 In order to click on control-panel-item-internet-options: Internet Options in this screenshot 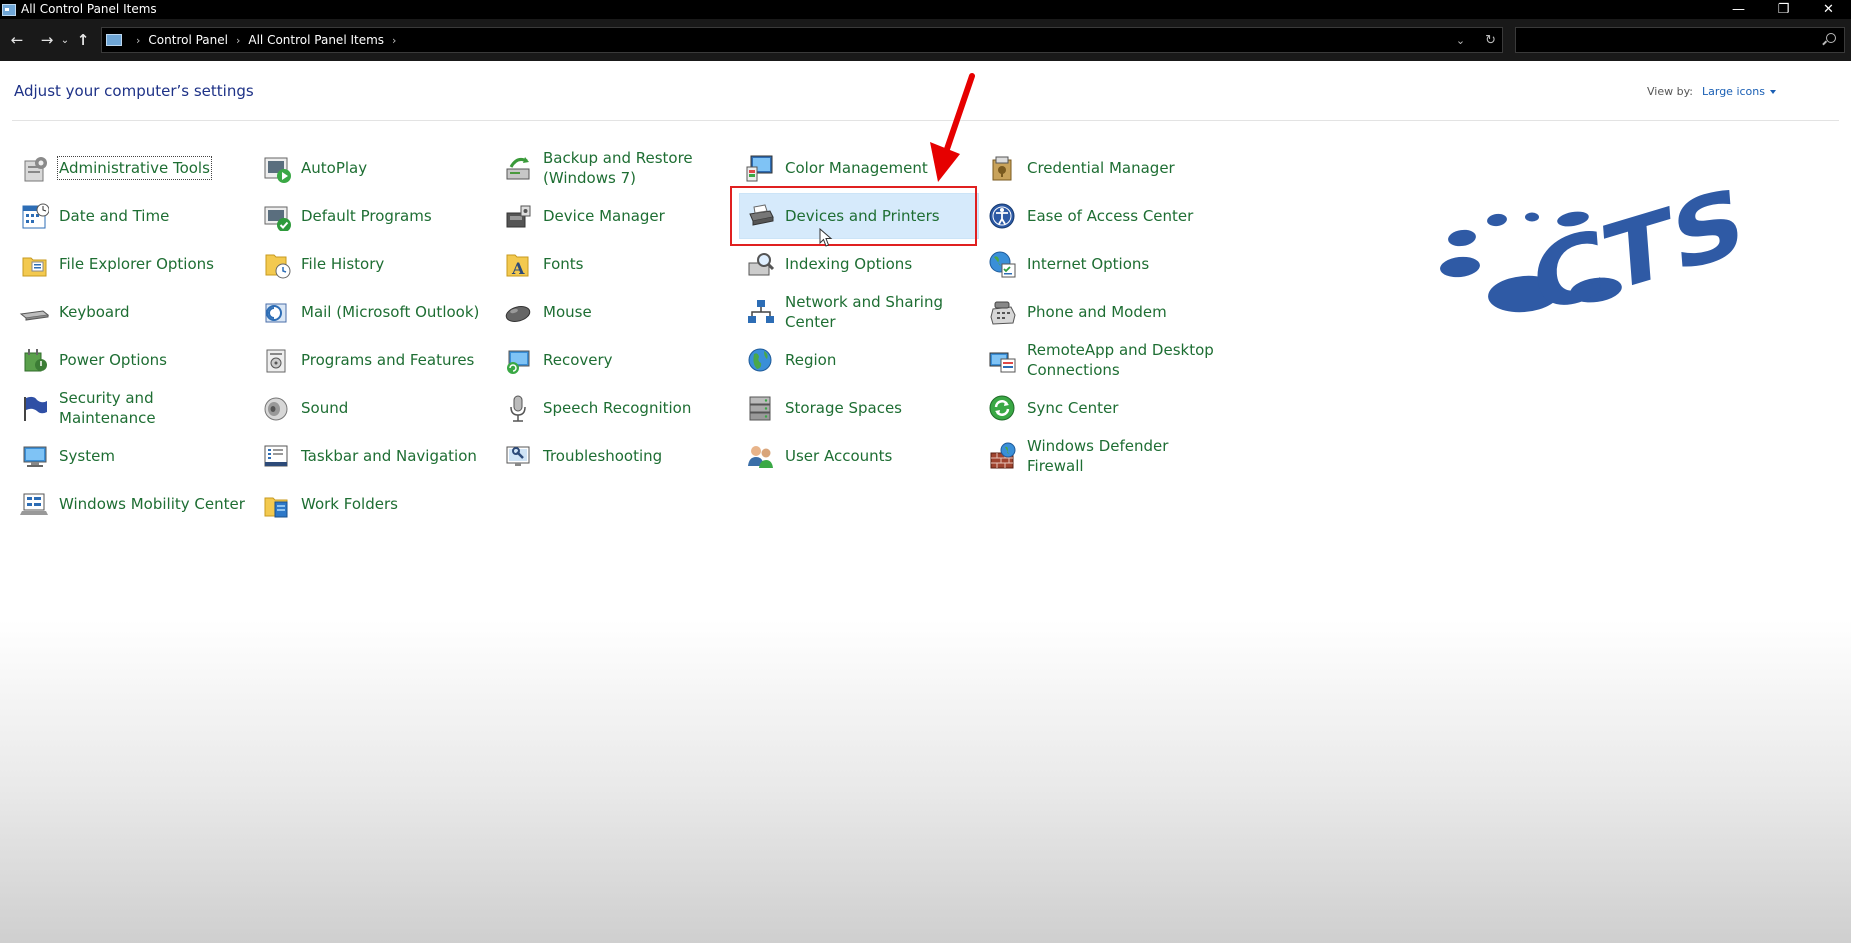, I will do `click(1101, 264)`.